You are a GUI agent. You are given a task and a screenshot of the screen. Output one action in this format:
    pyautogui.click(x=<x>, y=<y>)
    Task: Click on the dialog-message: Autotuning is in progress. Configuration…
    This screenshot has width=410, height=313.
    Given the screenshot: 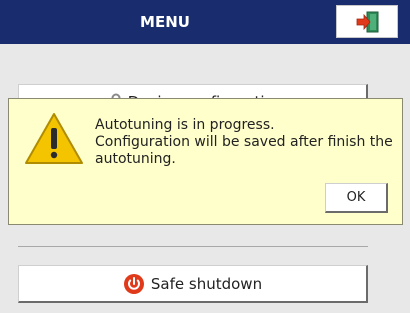 What is the action you would take?
    pyautogui.click(x=247, y=142)
    